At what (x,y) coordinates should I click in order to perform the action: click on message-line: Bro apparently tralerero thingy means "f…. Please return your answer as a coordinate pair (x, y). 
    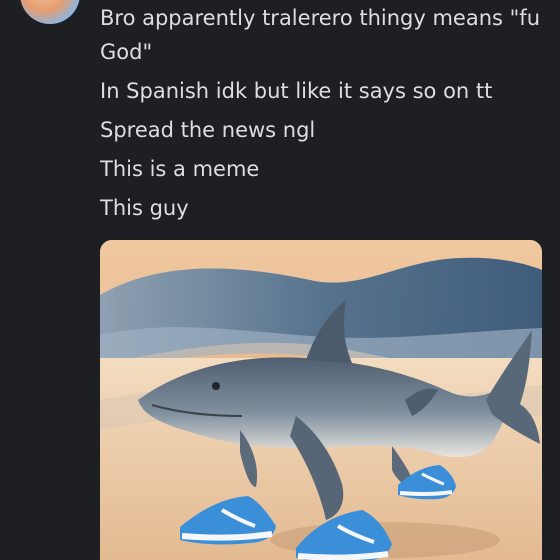
    Looking at the image, I should click on (320, 35).